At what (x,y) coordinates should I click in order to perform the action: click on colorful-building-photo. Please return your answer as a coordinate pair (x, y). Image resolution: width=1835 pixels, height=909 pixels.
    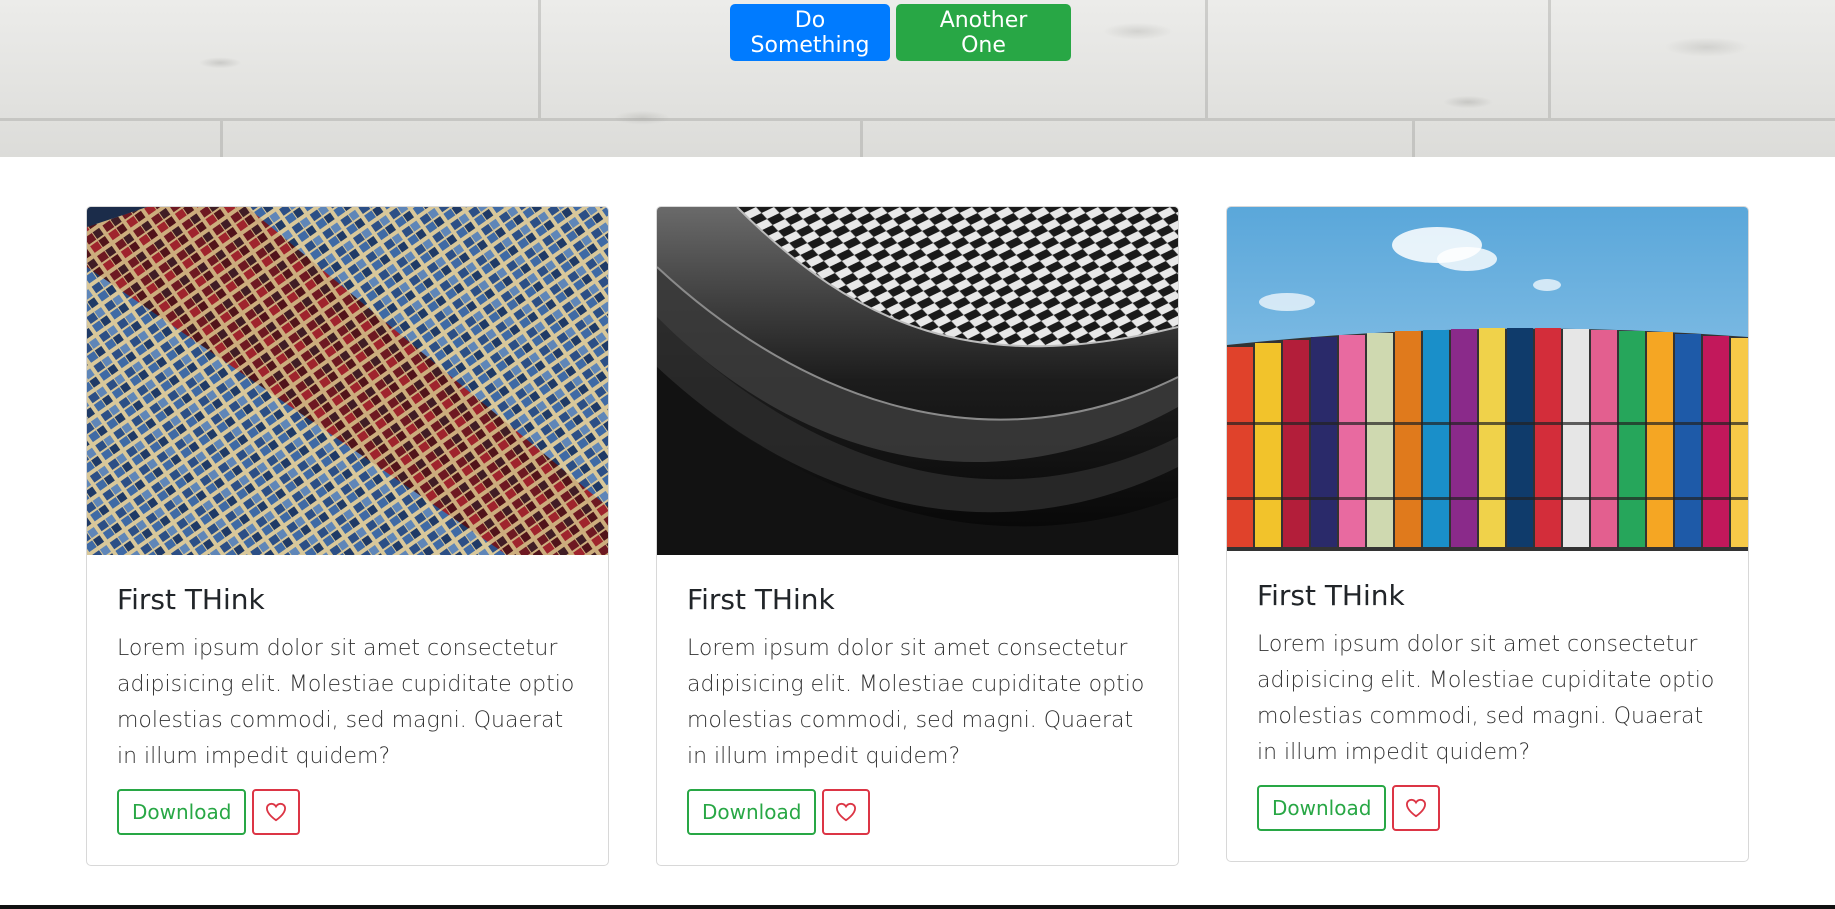
    Looking at the image, I should click on (1487, 379).